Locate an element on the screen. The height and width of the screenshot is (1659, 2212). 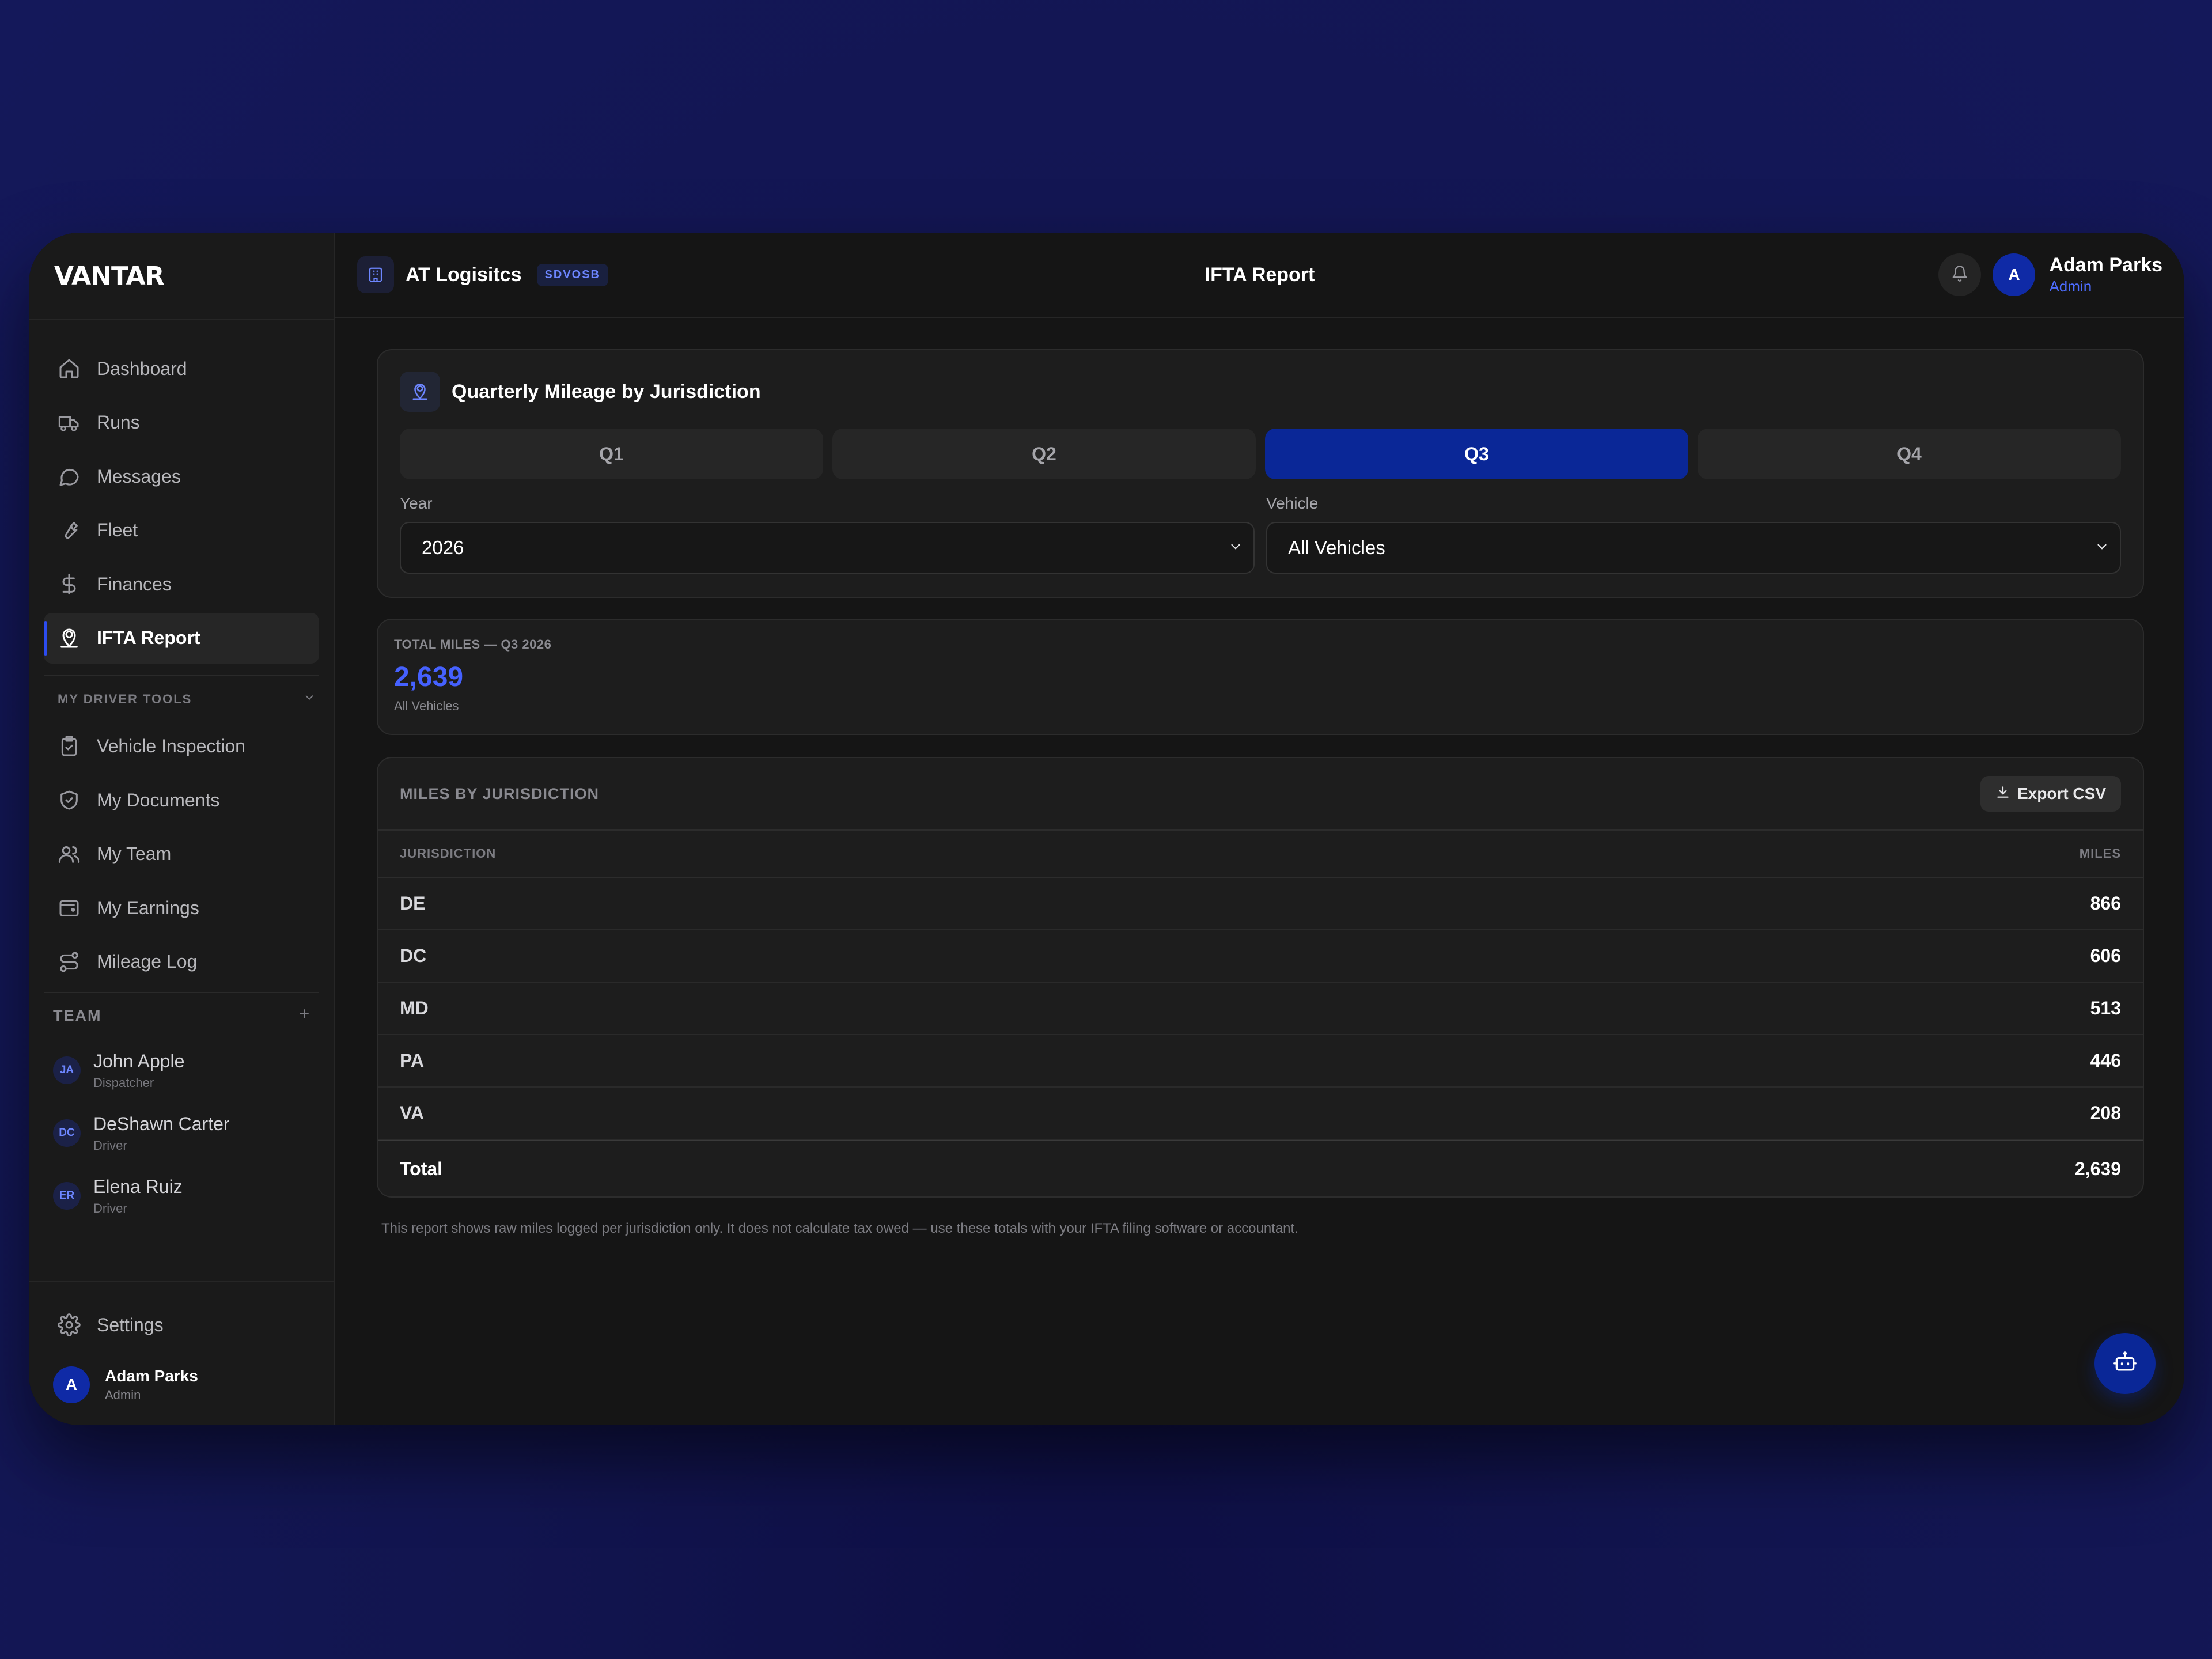
sidebar-item-mileage-log: Mileage Log is located at coordinates (181, 962).